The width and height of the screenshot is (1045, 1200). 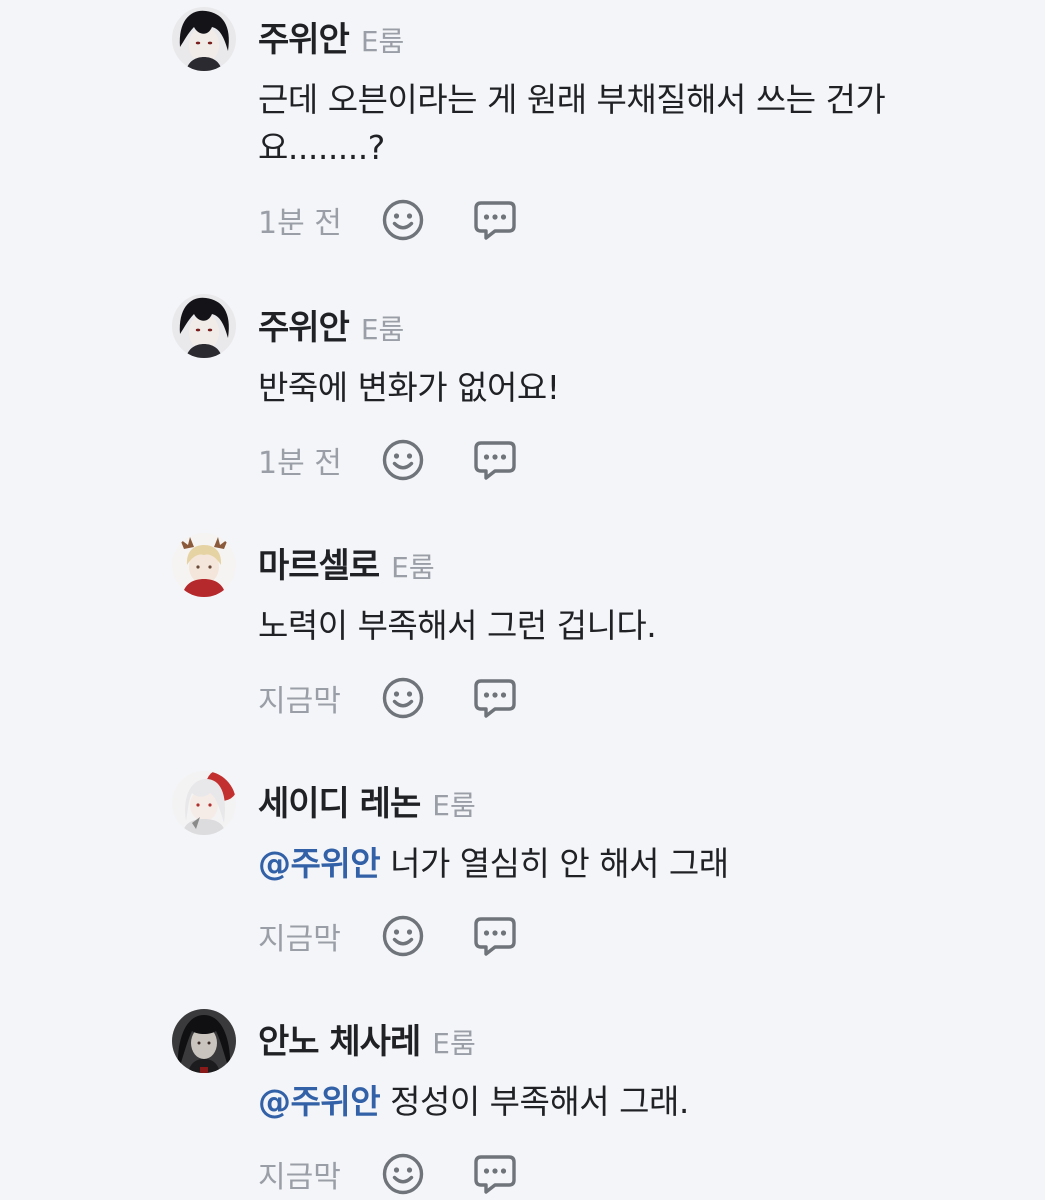 What do you see at coordinates (319, 562) in the screenshot?
I see `author-name: 마르셀로` at bounding box center [319, 562].